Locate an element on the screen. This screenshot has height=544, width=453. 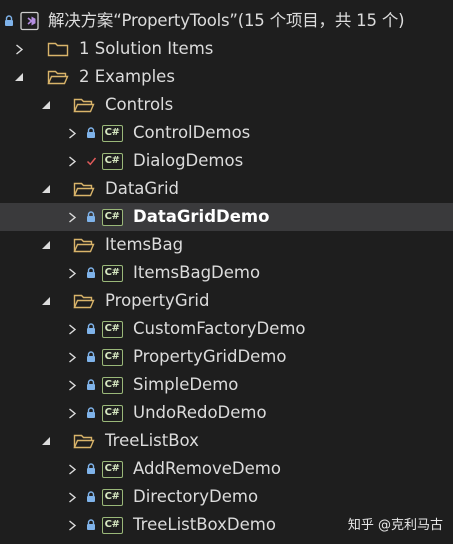
watermark-text: 知乎 @克利马古 is located at coordinates (395, 525).